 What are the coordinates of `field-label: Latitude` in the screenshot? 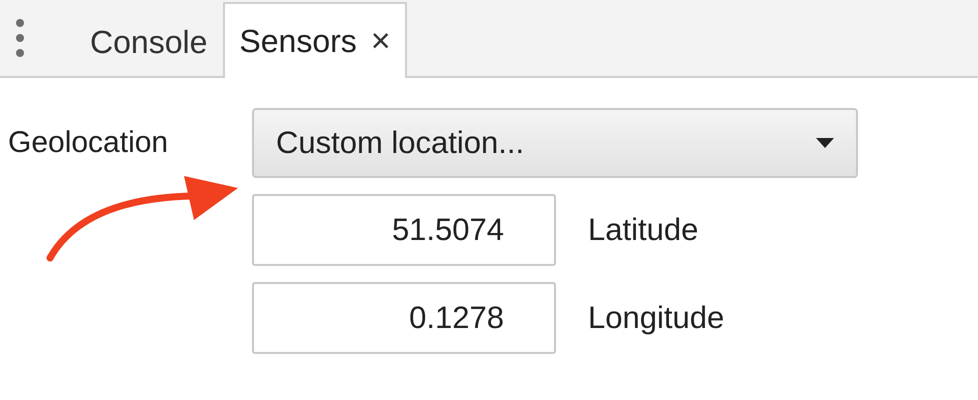 It's located at (643, 230).